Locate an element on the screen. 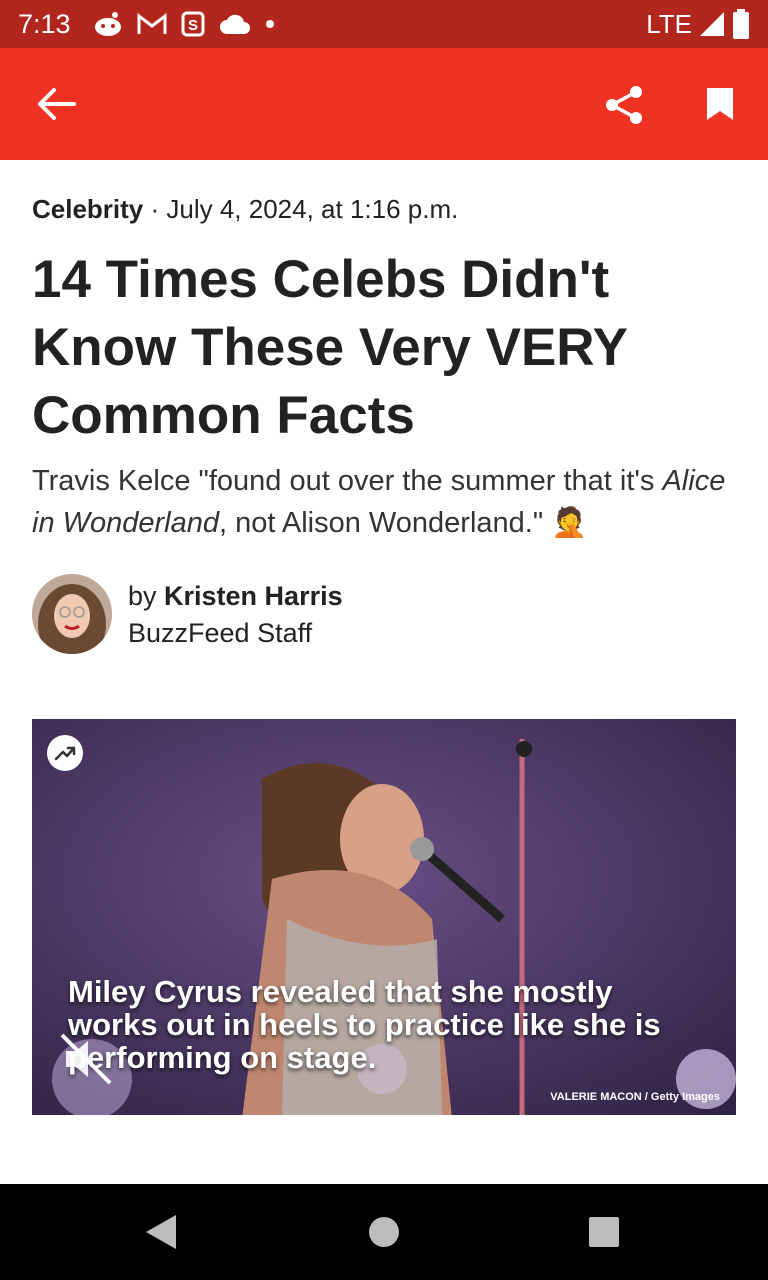 The image size is (768, 1280). bookmark-icon is located at coordinates (720, 104).